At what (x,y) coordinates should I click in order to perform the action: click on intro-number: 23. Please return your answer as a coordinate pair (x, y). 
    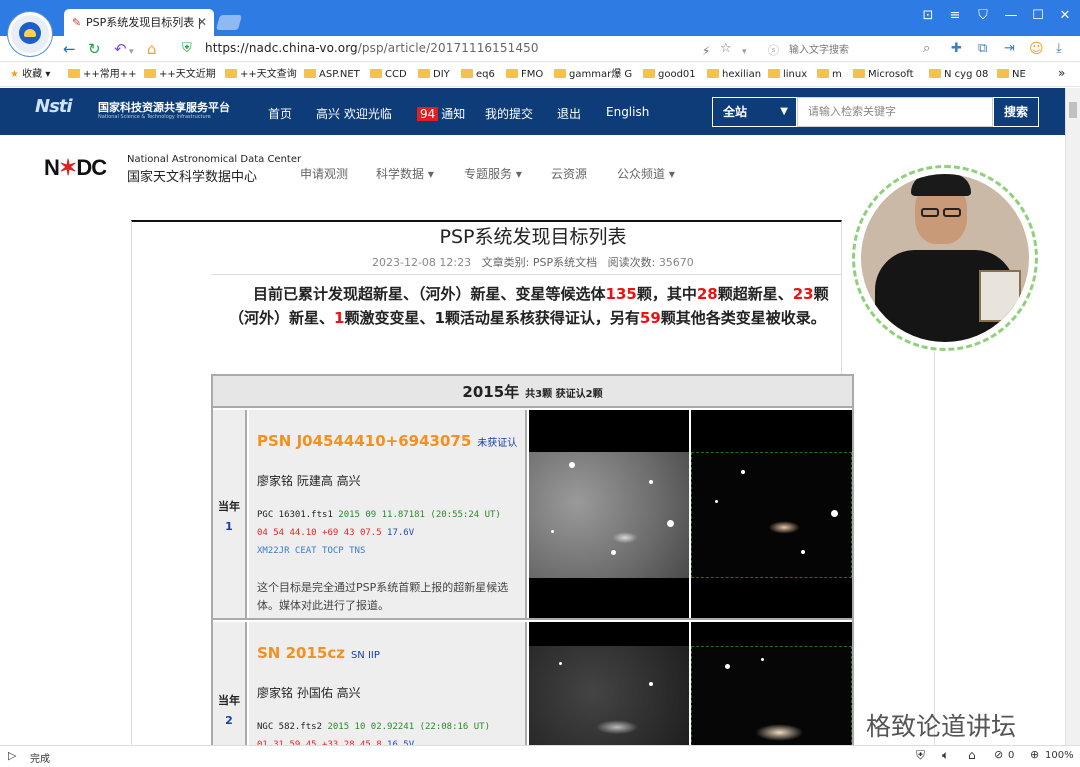
    Looking at the image, I should click on (803, 294).